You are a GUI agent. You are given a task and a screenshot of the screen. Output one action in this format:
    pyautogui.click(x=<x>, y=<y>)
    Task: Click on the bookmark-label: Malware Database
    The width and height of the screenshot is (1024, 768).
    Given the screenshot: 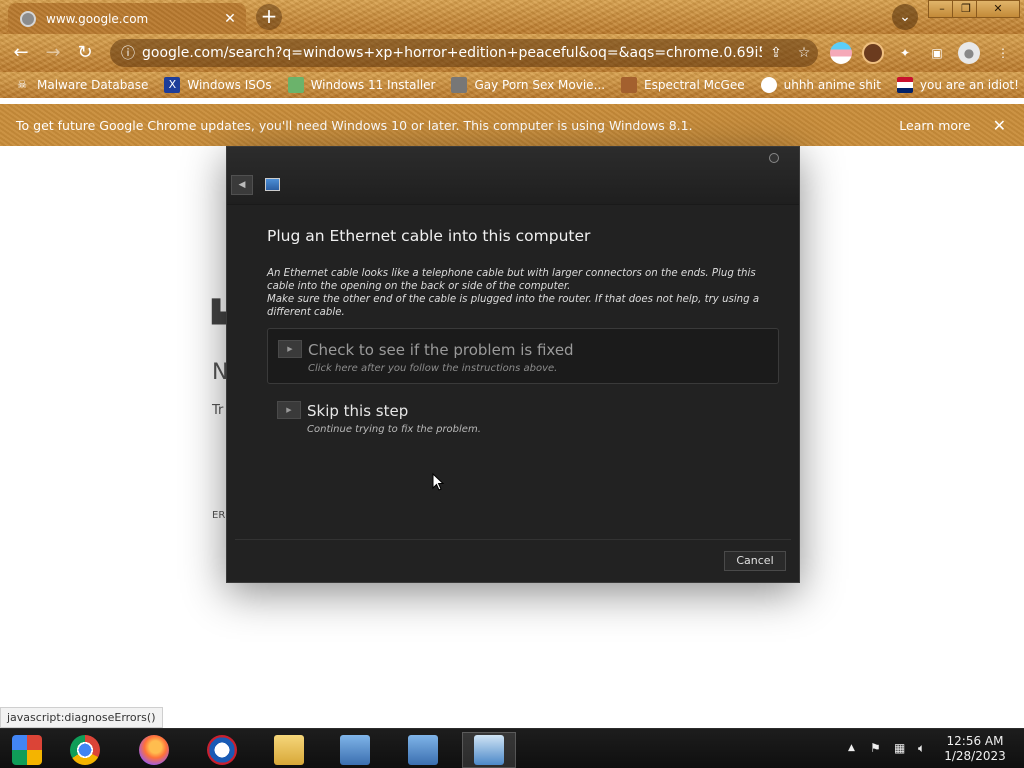 What is the action you would take?
    pyautogui.click(x=93, y=85)
    